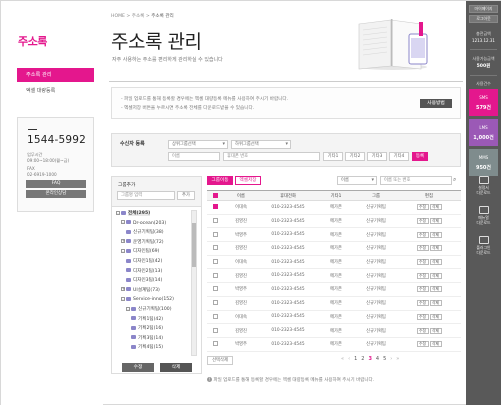 This screenshot has height=405, width=501. What do you see at coordinates (416, 180) in the screenshot?
I see `search-input: 이름 또는 번호` at bounding box center [416, 180].